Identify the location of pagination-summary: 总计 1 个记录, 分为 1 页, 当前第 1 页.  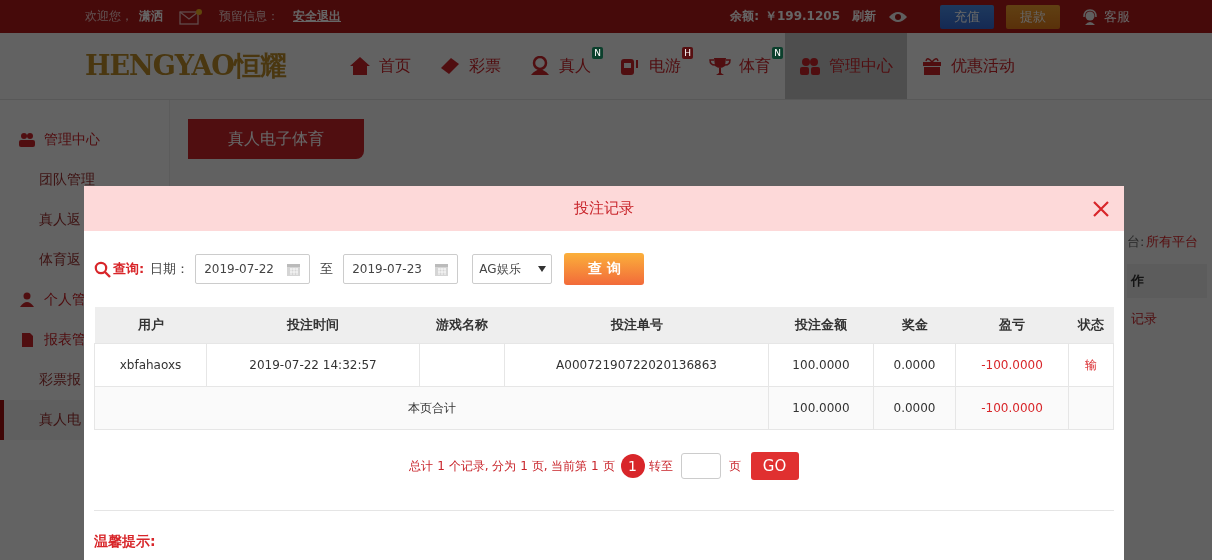
(512, 466).